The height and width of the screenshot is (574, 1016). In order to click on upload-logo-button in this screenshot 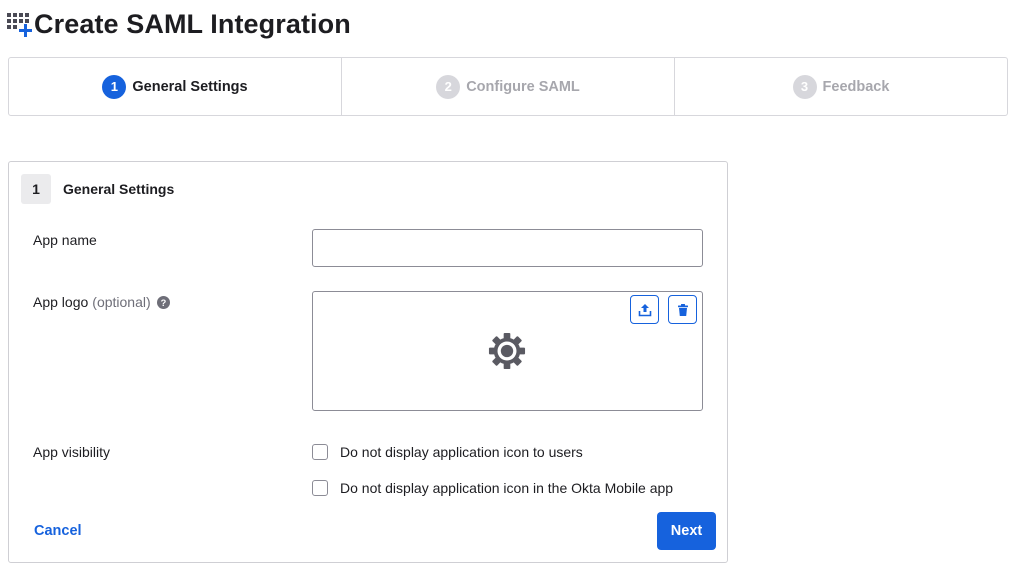, I will do `click(644, 309)`.